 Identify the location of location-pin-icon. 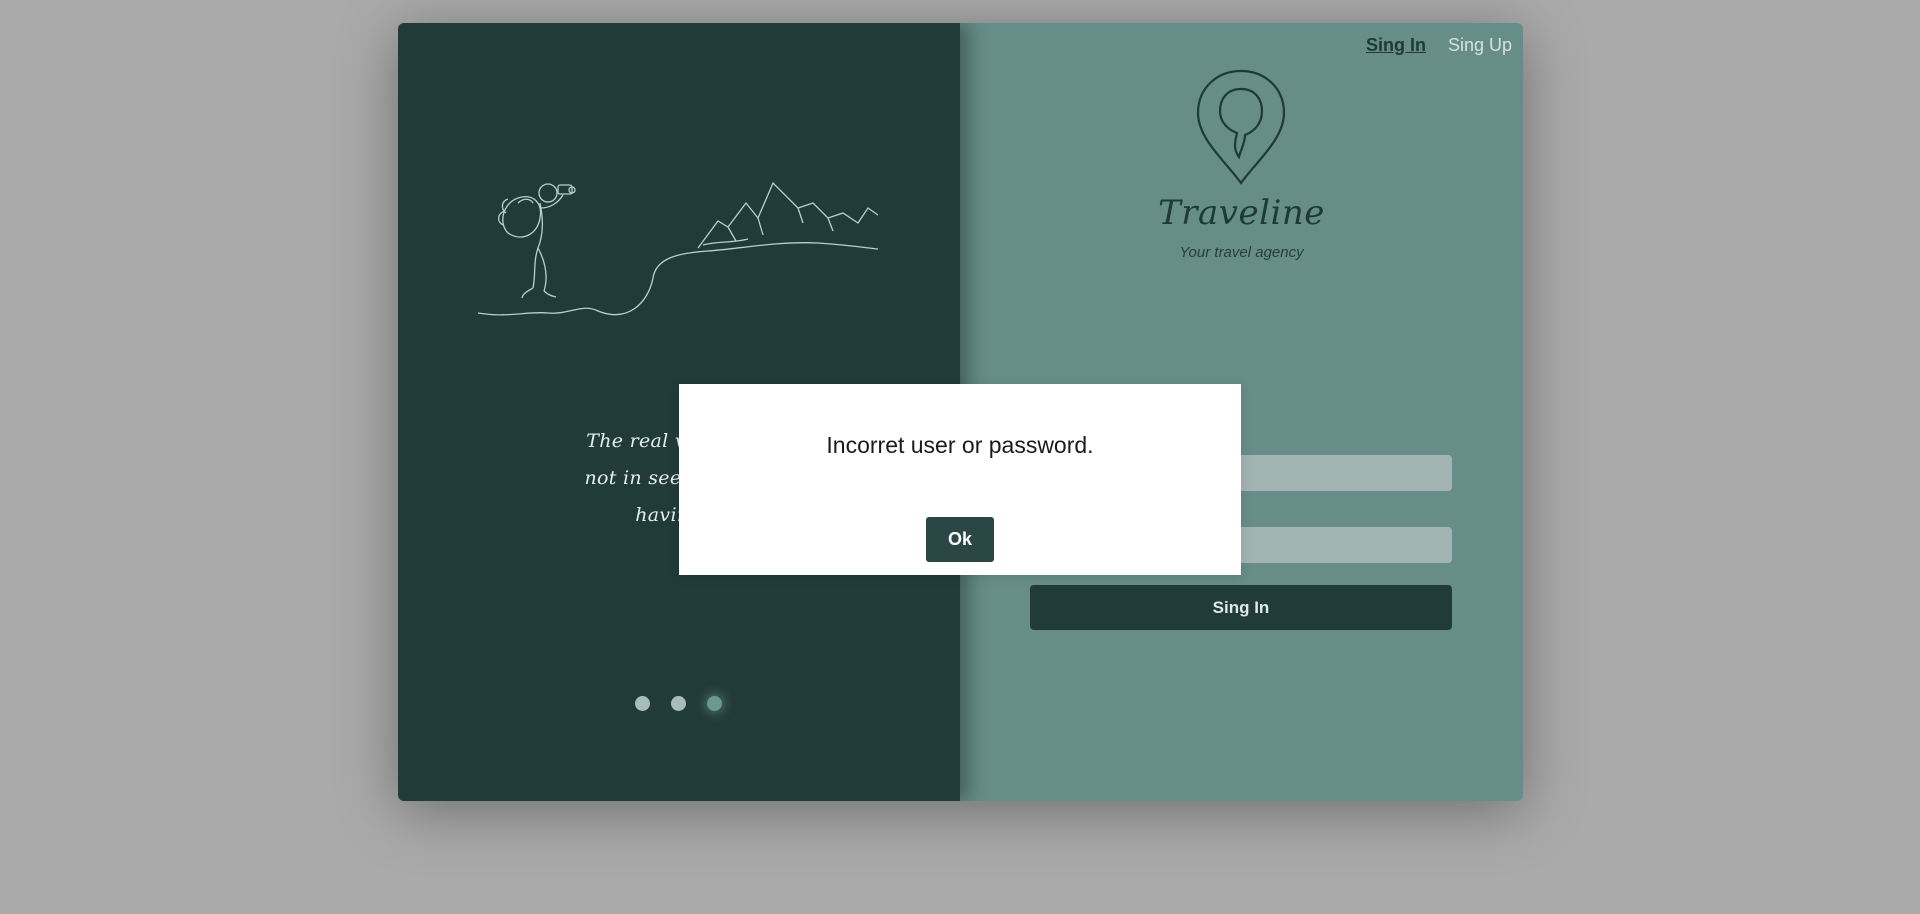
(1241, 127).